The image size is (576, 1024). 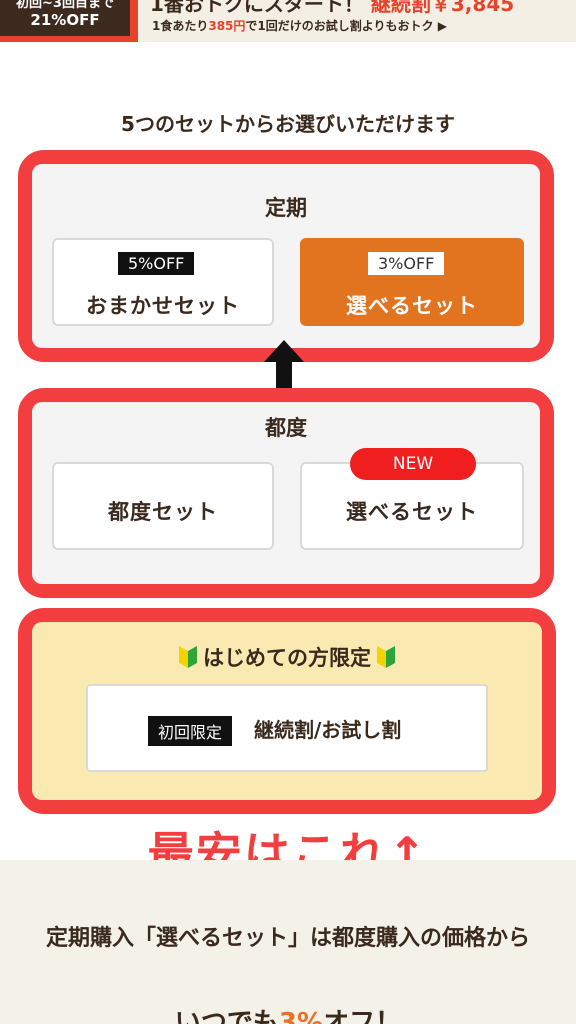 I want to click on bottom-info-line2: いつでも3%オフ！, so click(x=288, y=1013).